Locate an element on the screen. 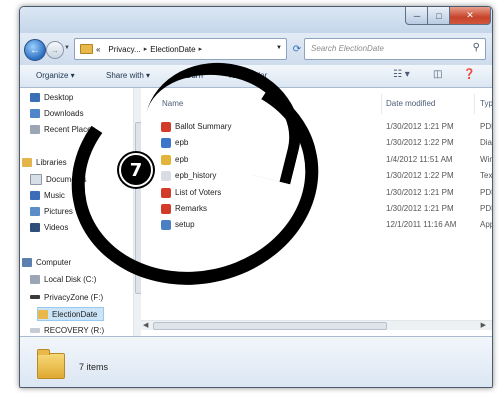  sidebar-item-label: Local Disk (C:) is located at coordinates (70, 279).